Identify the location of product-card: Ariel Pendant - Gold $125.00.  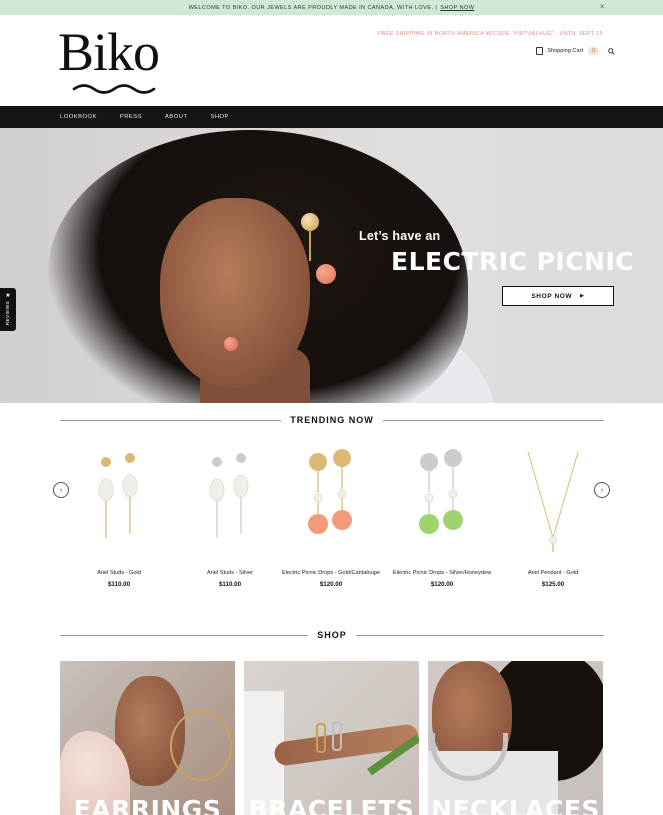
(553, 516).